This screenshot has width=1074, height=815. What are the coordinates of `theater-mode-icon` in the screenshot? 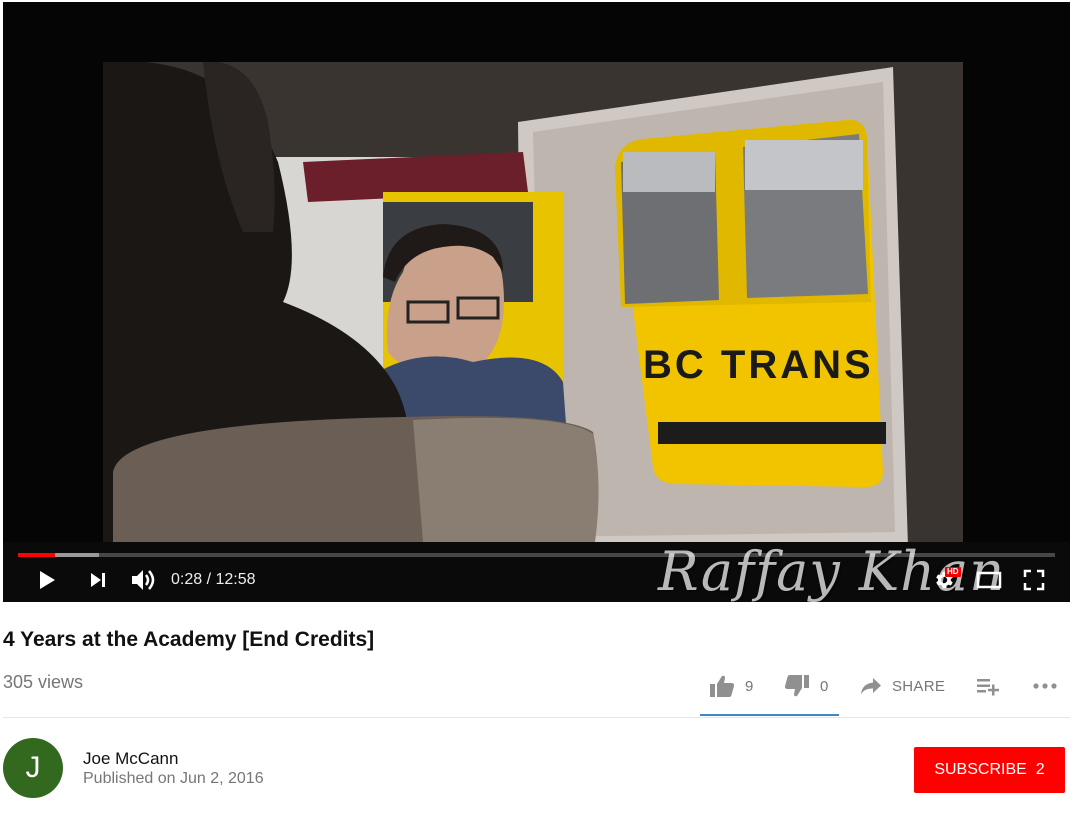 It's located at (989, 580).